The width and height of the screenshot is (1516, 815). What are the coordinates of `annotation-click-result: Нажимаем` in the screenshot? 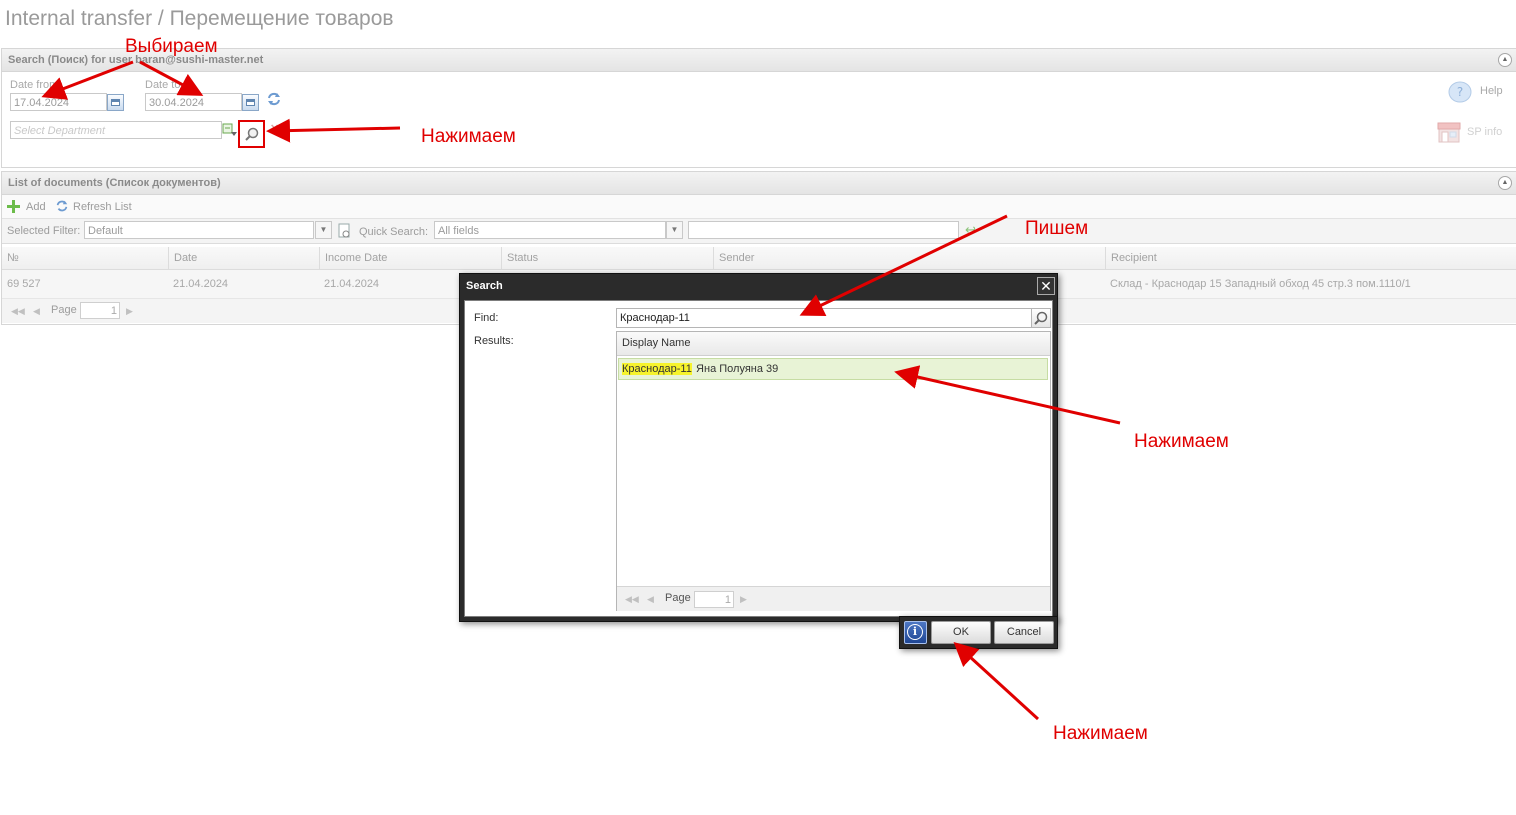 It's located at (1181, 441).